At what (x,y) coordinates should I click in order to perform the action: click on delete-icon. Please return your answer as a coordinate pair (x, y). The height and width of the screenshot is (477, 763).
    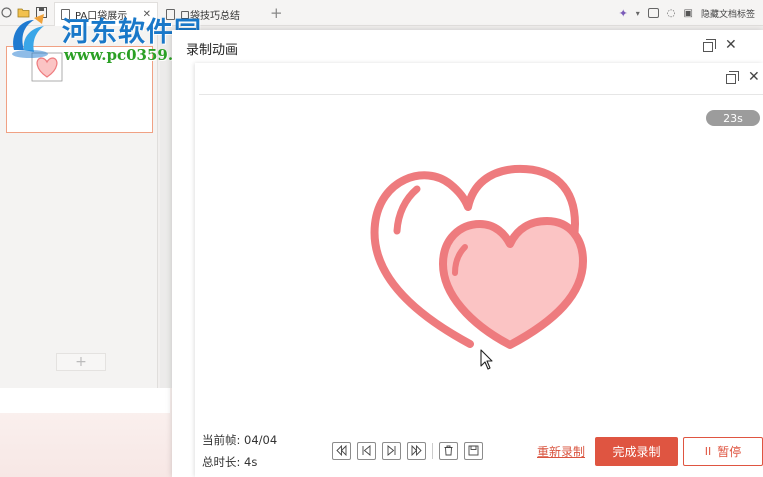
    Looking at the image, I should click on (448, 450).